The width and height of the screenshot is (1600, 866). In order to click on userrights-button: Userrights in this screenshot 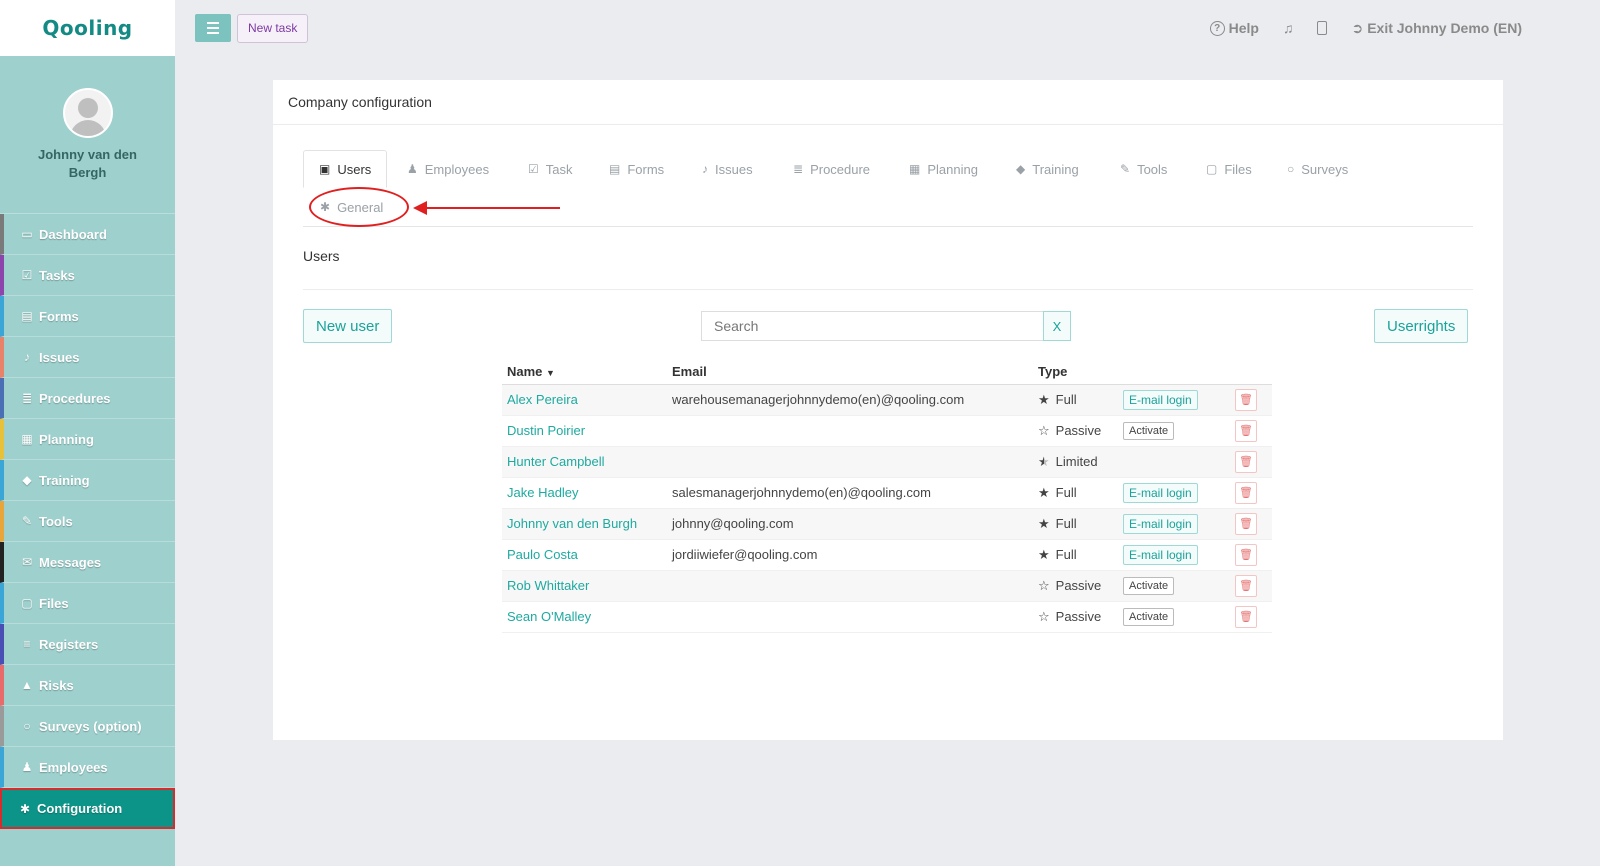, I will do `click(1421, 326)`.